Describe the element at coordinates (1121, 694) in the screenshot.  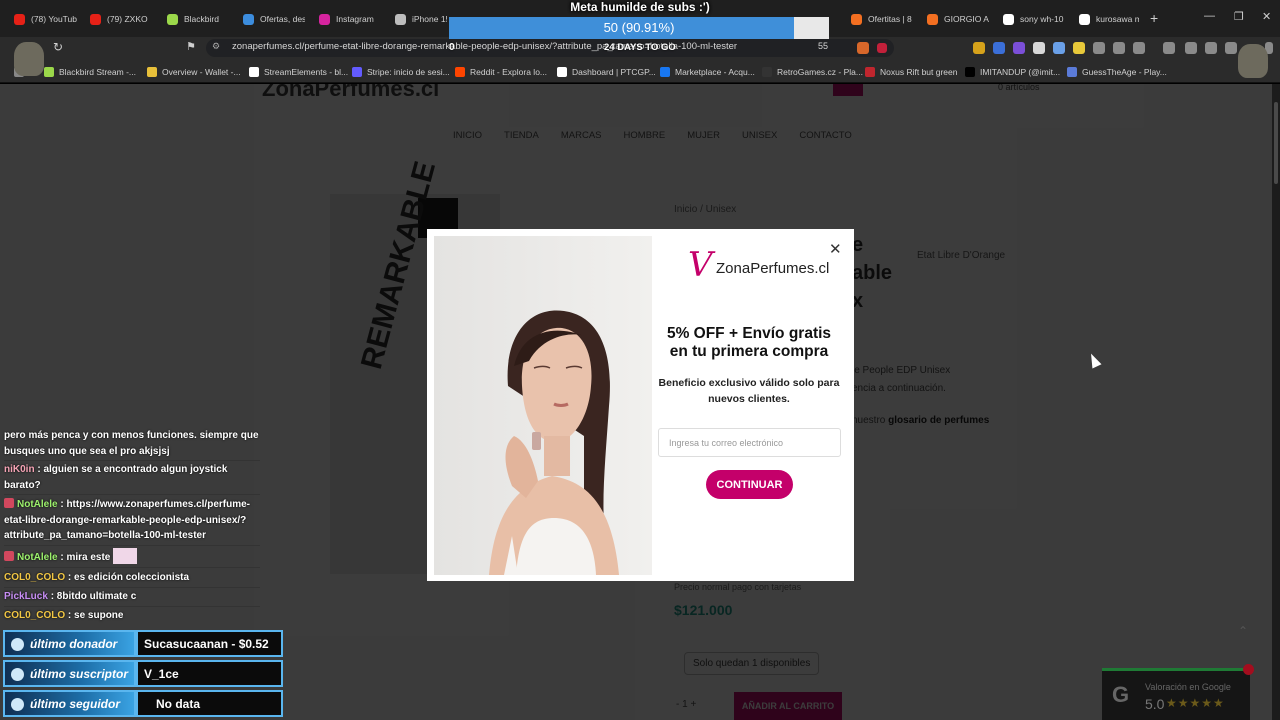
I see `google-g-icon: G` at that location.